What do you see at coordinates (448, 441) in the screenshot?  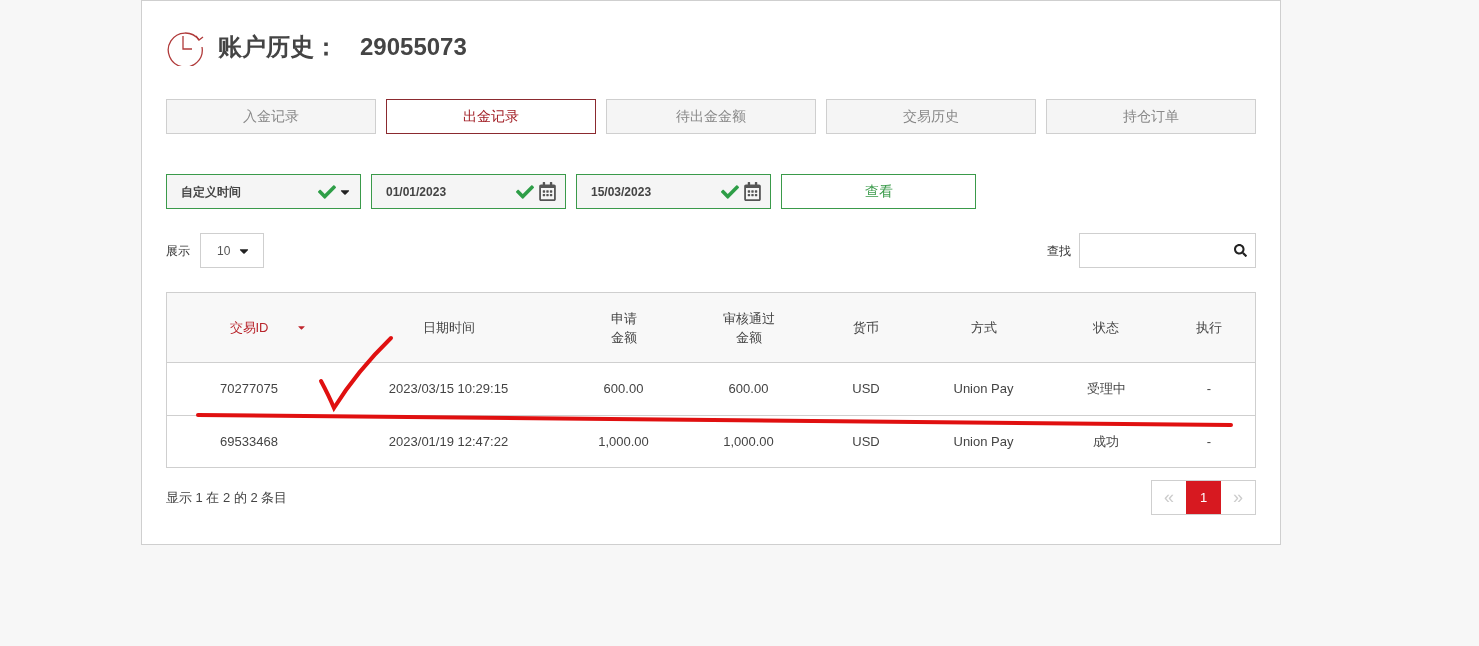 I see `table-cell-text: 2023/01/19 12:47:22` at bounding box center [448, 441].